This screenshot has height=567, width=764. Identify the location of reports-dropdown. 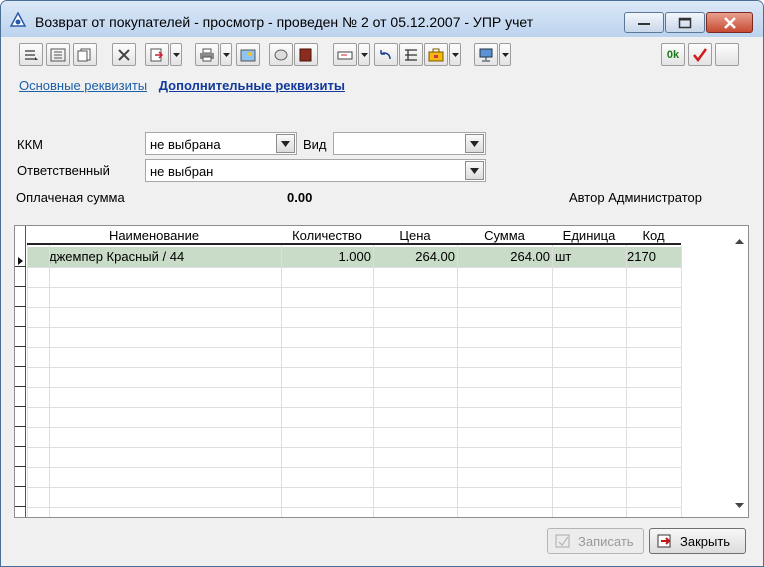
(455, 54).